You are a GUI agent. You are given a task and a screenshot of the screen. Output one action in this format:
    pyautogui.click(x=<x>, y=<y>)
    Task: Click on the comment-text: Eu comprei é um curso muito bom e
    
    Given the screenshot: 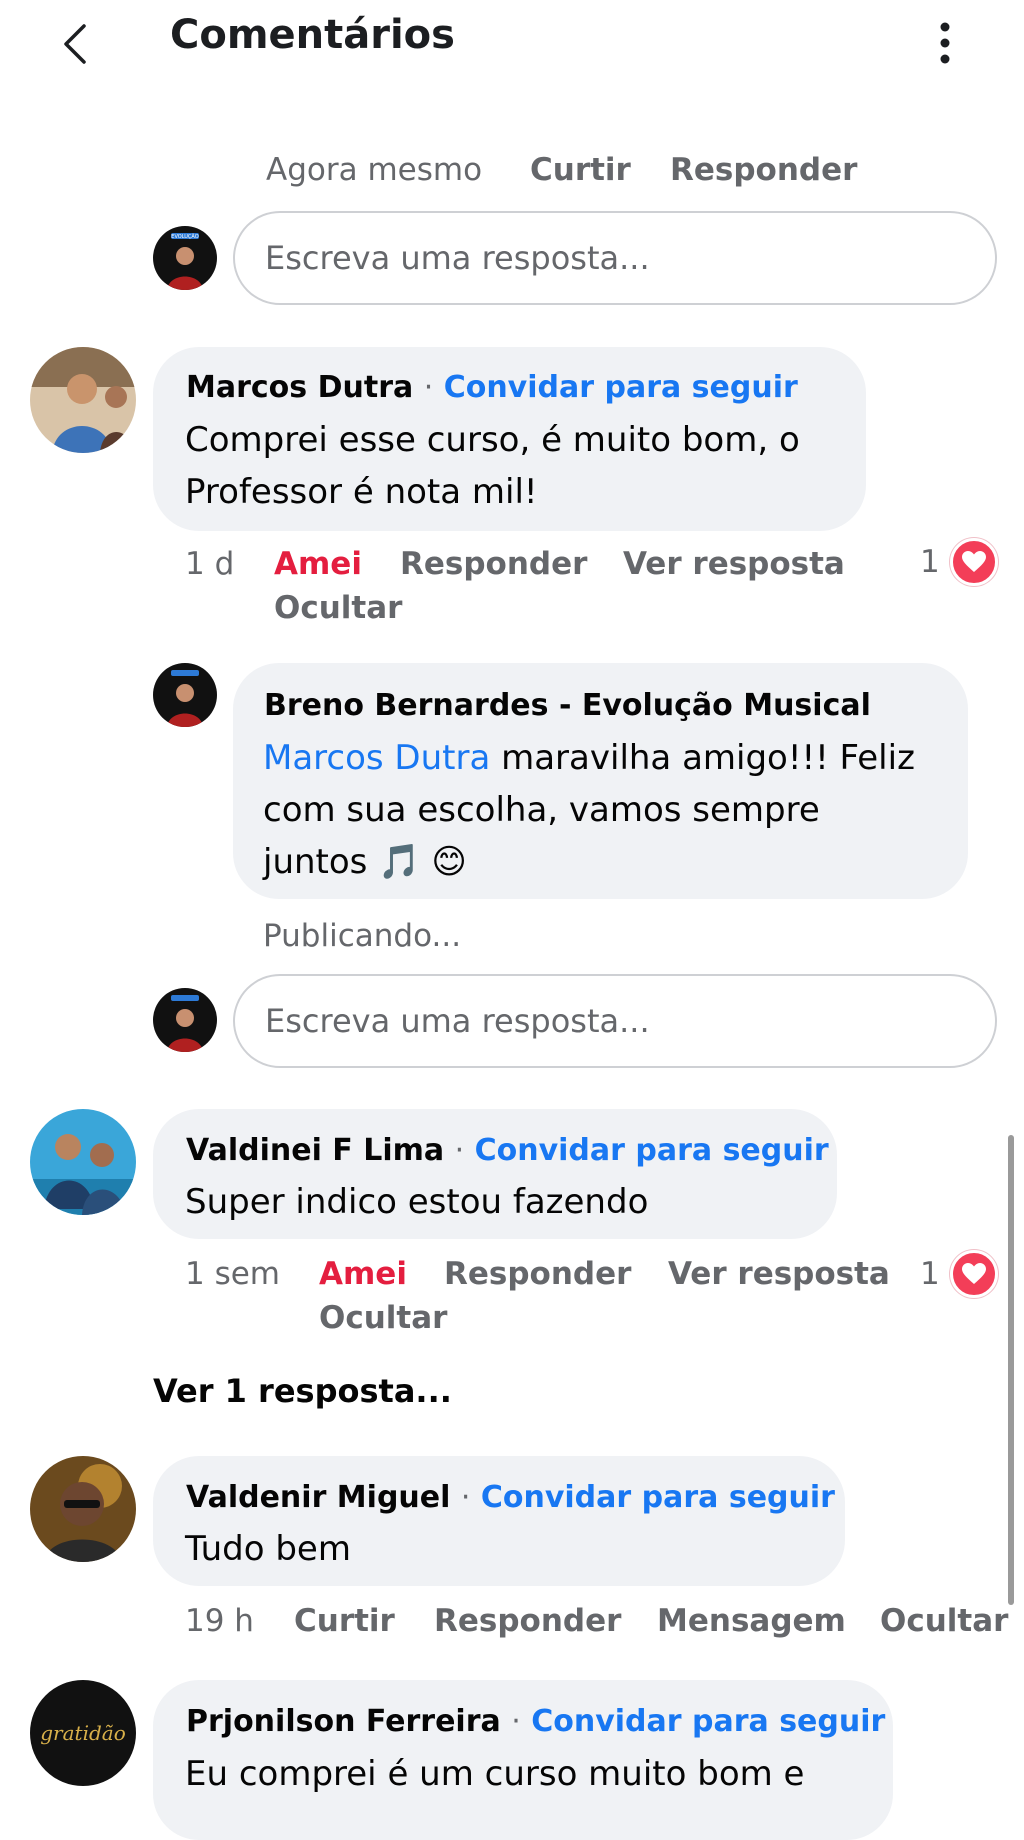 What is the action you would take?
    pyautogui.click(x=495, y=1774)
    